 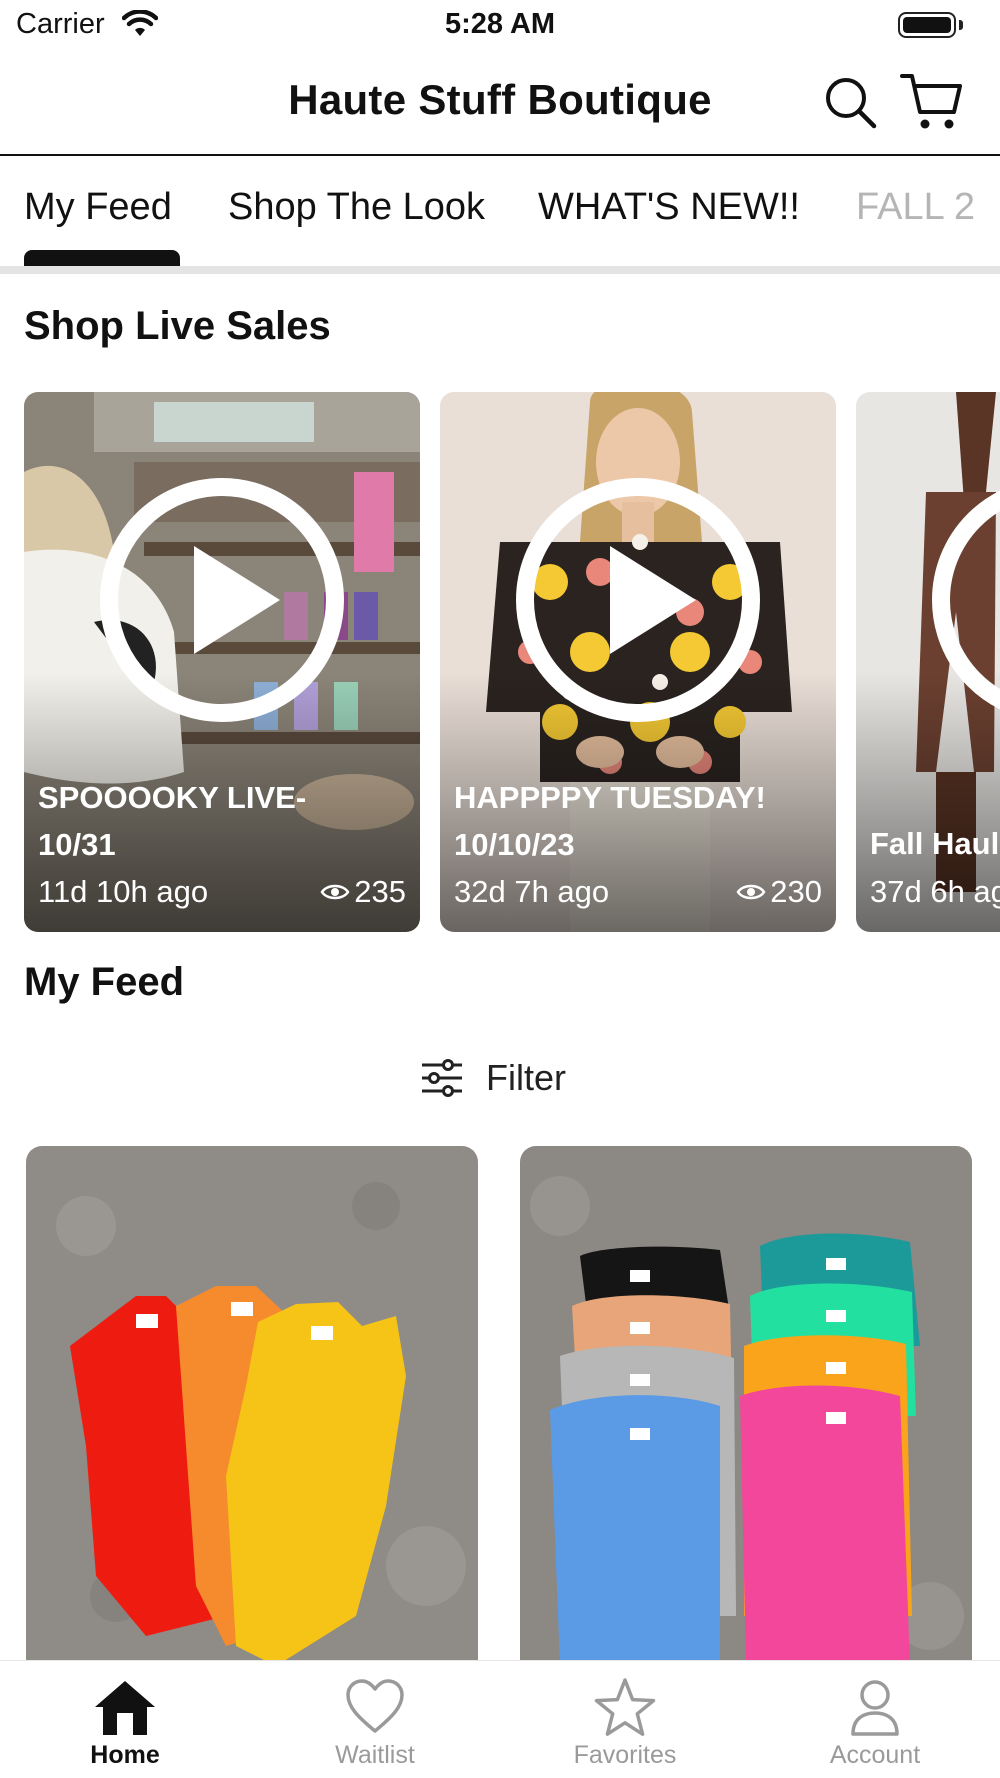 I want to click on battery-icon, so click(x=927, y=25).